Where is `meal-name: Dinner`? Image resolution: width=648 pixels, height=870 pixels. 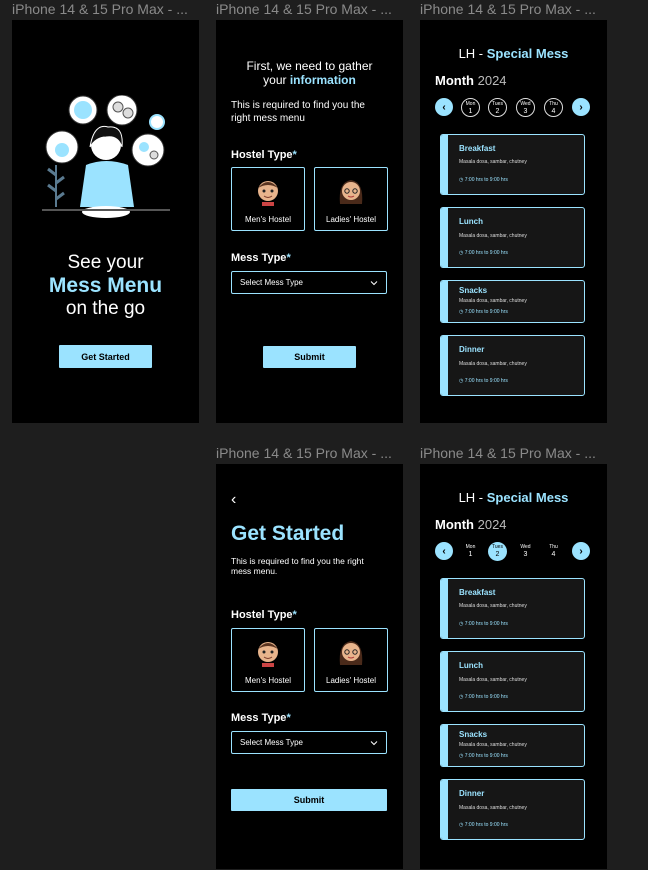
meal-name: Dinner is located at coordinates (472, 793).